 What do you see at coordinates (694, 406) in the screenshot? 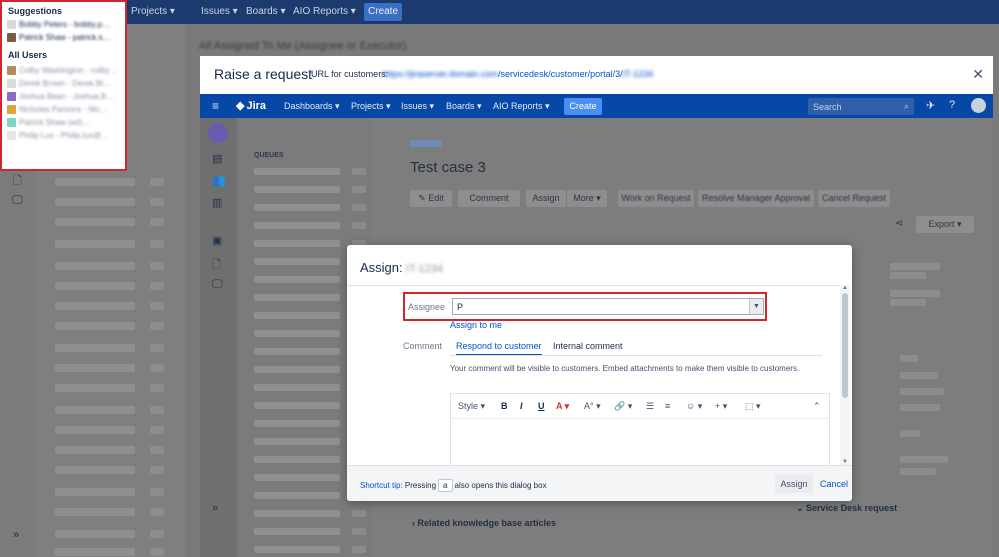
I see `emoji-icon: ☺ ▾` at bounding box center [694, 406].